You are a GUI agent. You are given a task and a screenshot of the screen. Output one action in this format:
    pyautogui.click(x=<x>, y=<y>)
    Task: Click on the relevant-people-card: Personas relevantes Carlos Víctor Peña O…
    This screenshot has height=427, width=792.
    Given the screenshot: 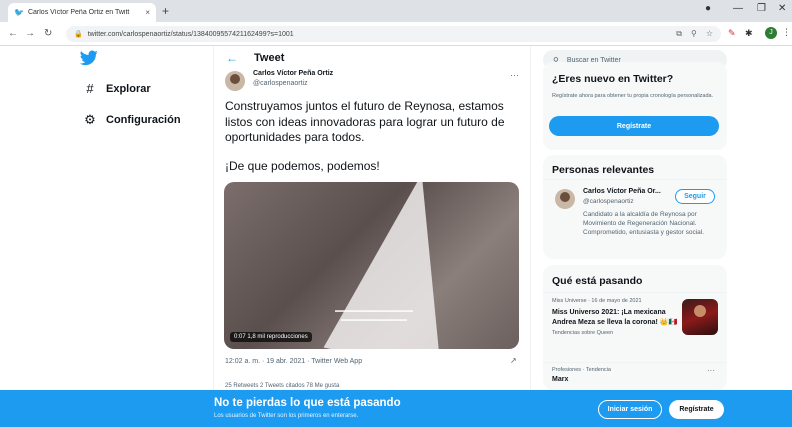 What is the action you would take?
    pyautogui.click(x=635, y=207)
    